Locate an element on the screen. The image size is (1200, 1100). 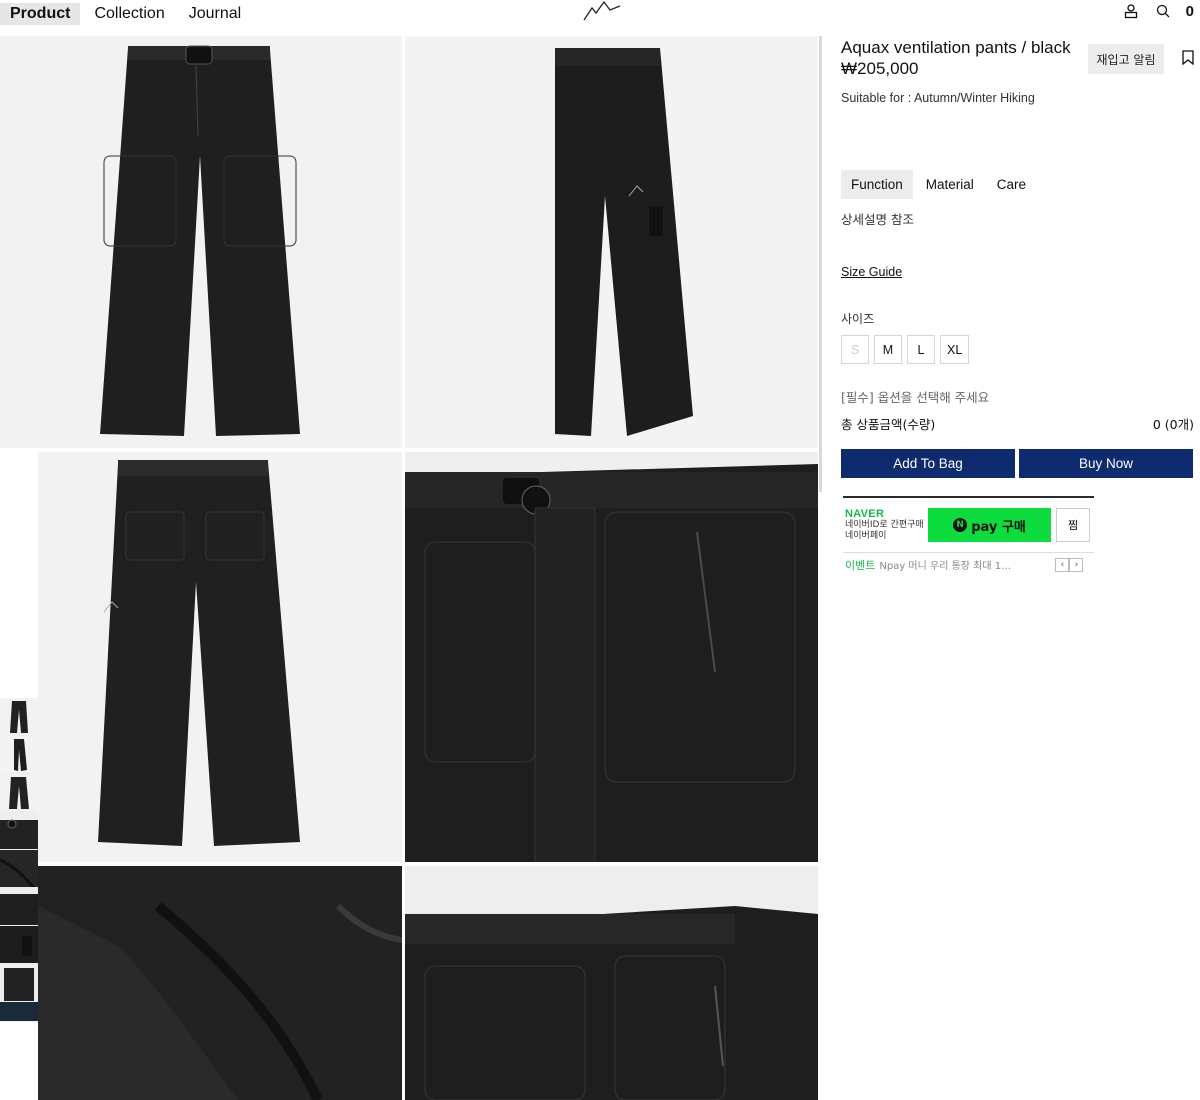
tab-function: Function is located at coordinates (877, 184).